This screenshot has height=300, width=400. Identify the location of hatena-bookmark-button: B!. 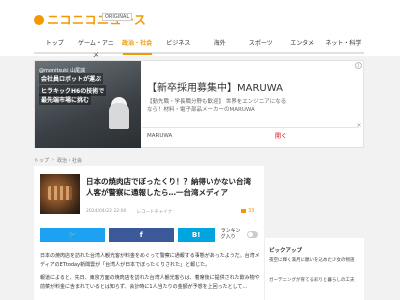
(196, 235).